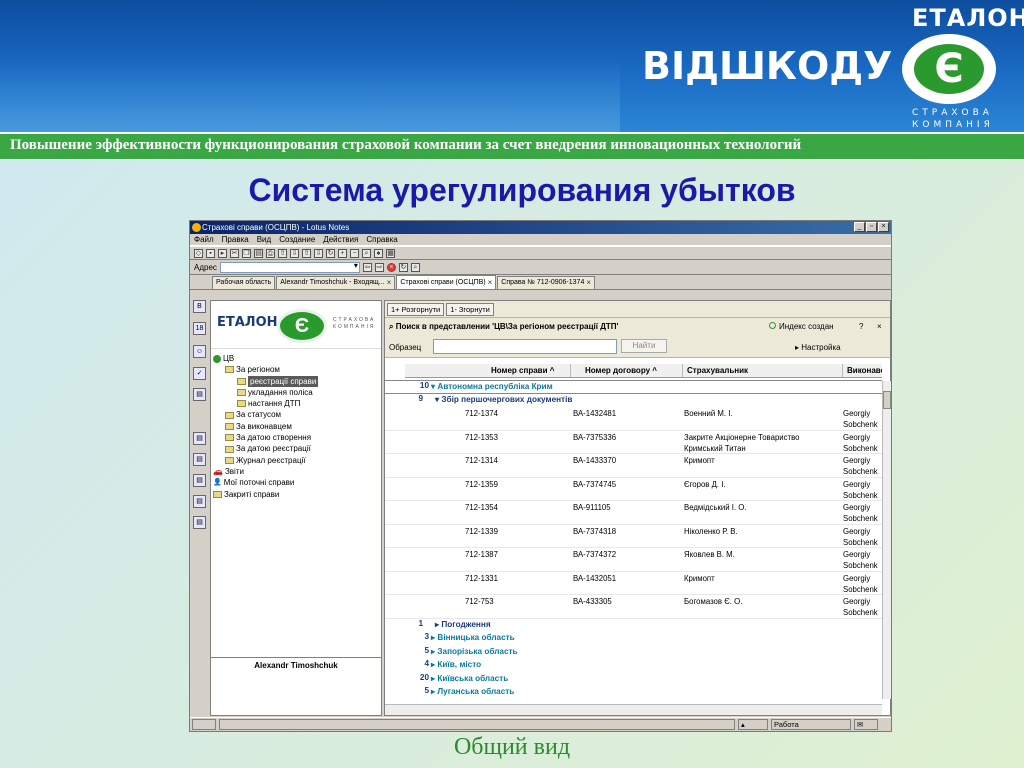 The height and width of the screenshot is (768, 1024). What do you see at coordinates (379, 267) in the screenshot?
I see `forward-icon: ⇨` at bounding box center [379, 267].